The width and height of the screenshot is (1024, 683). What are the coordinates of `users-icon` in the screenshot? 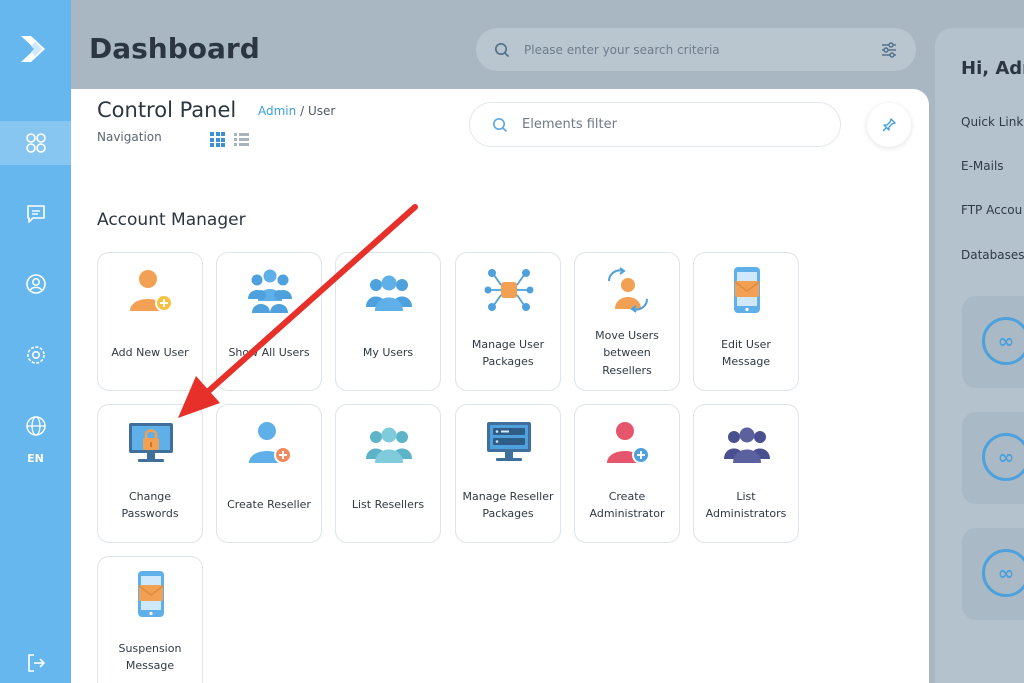 It's located at (389, 293).